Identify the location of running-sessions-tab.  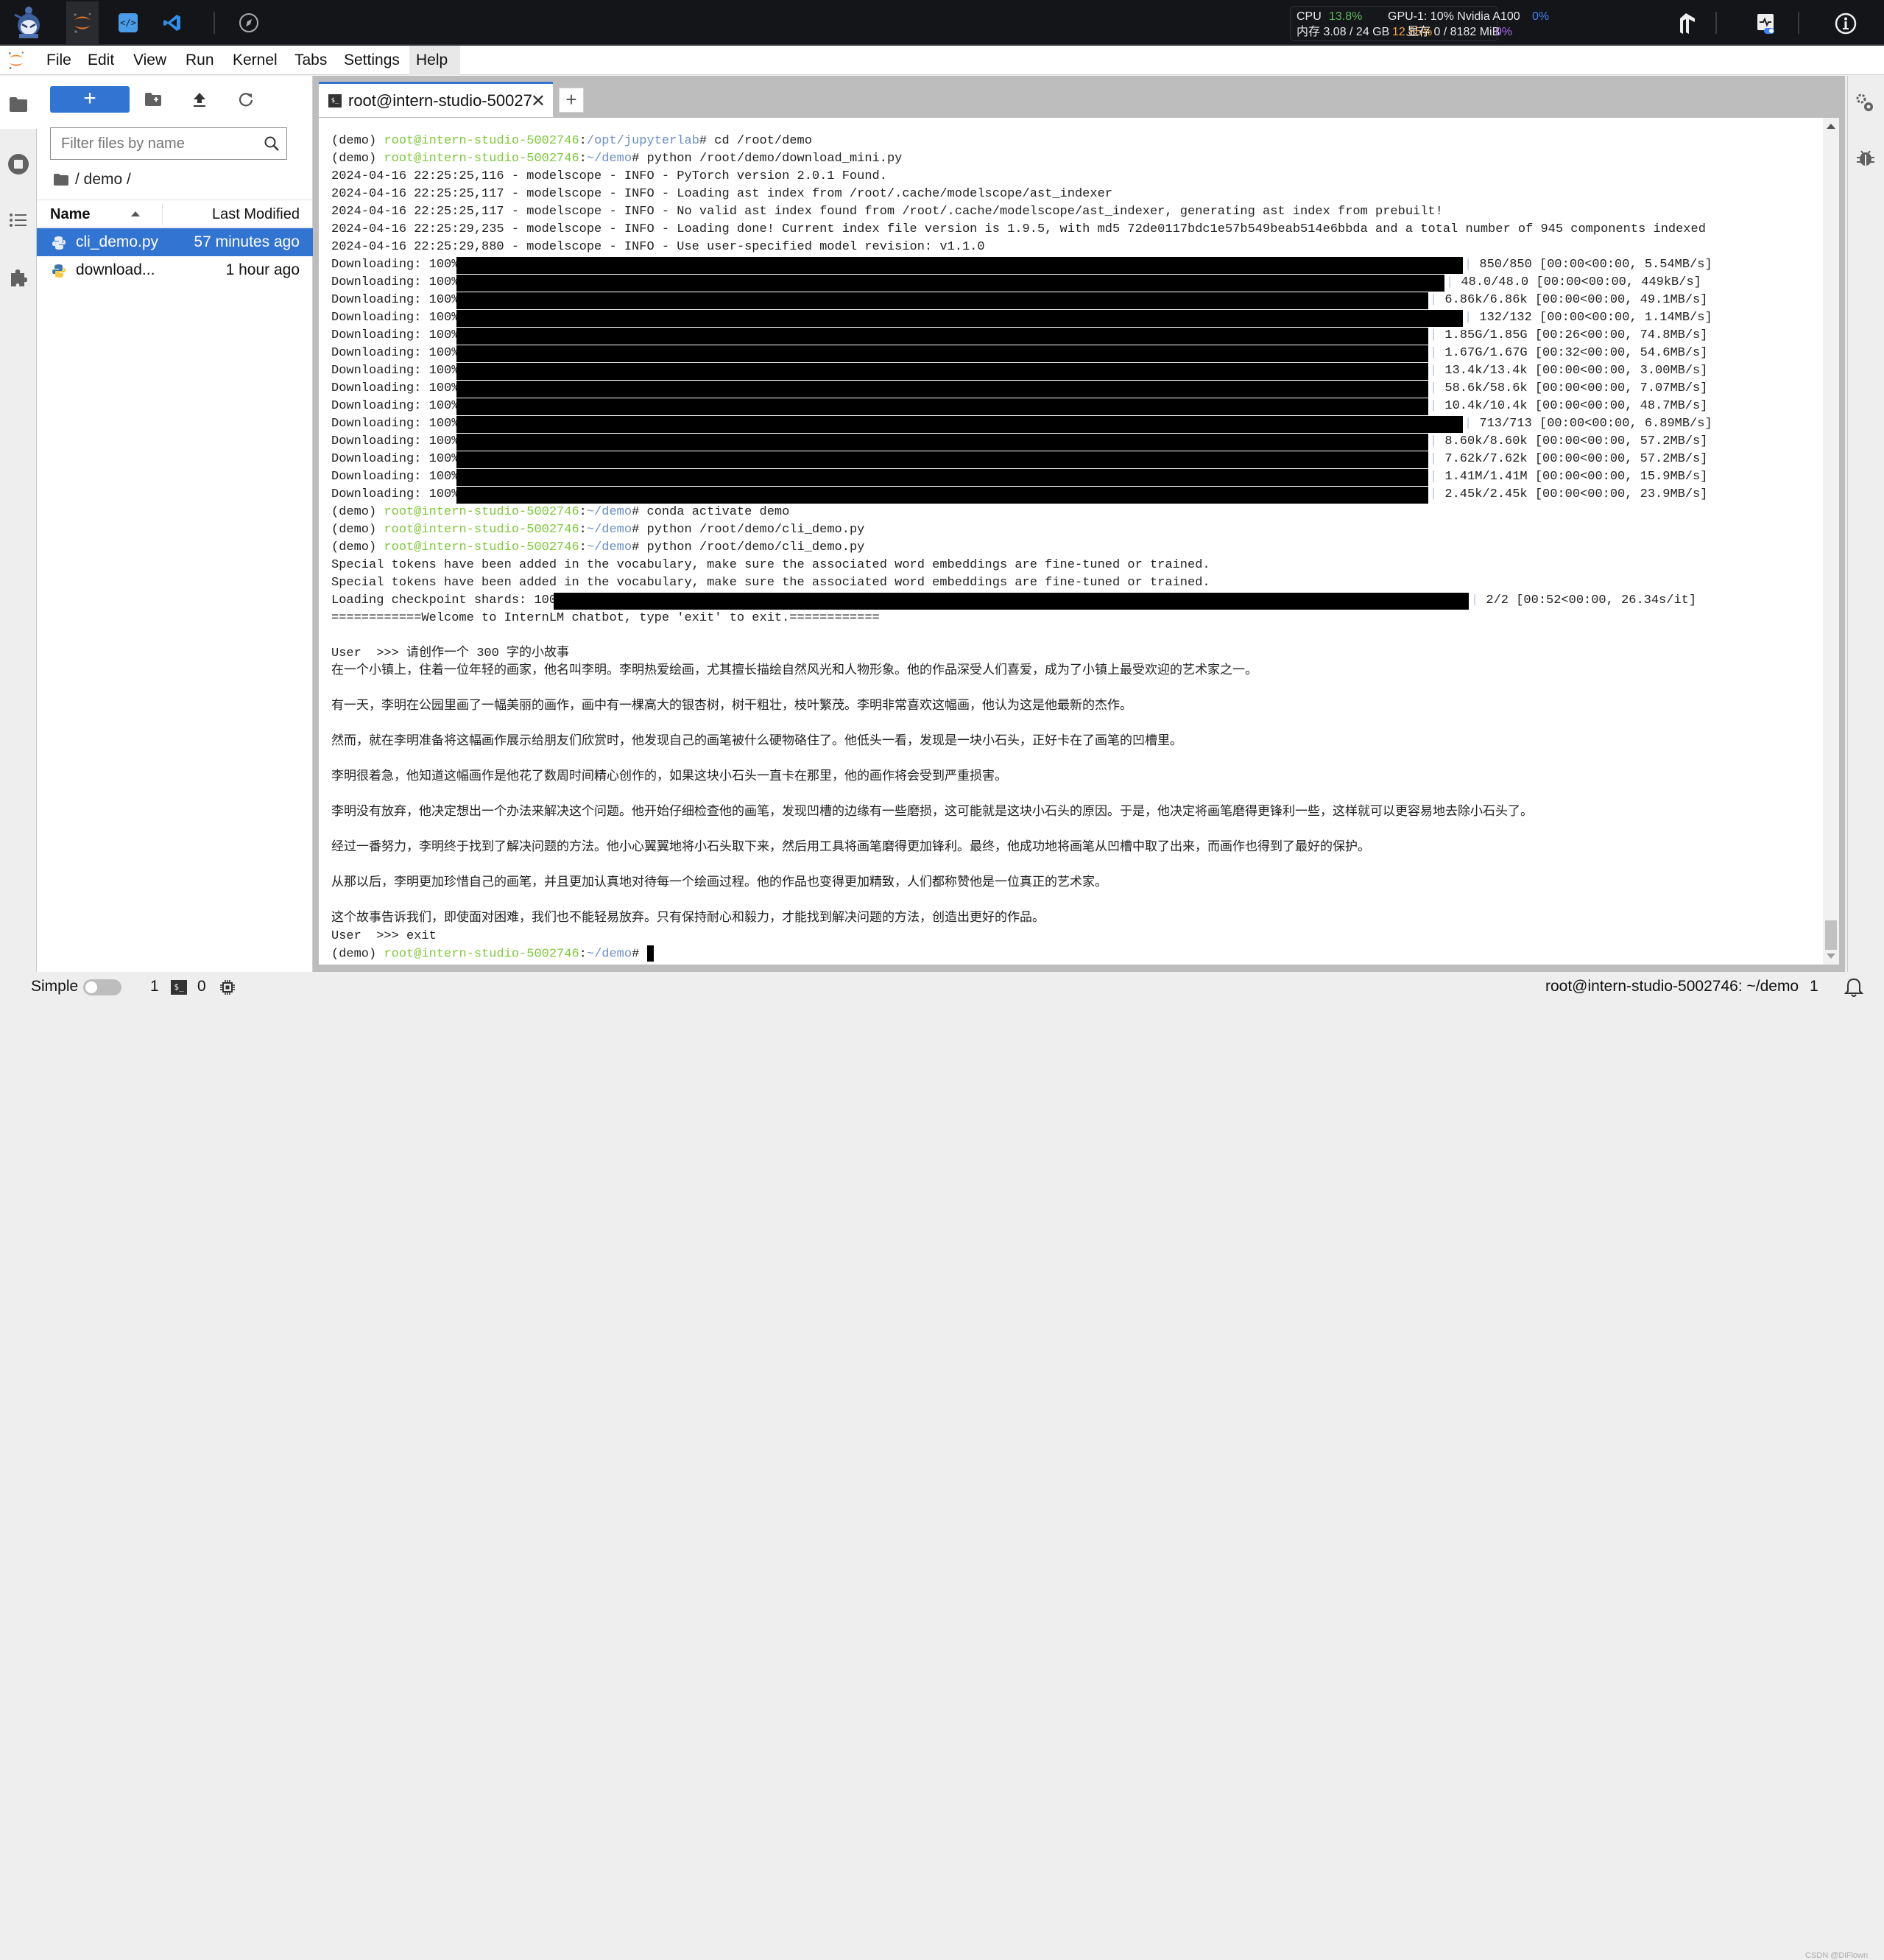
(18, 164).